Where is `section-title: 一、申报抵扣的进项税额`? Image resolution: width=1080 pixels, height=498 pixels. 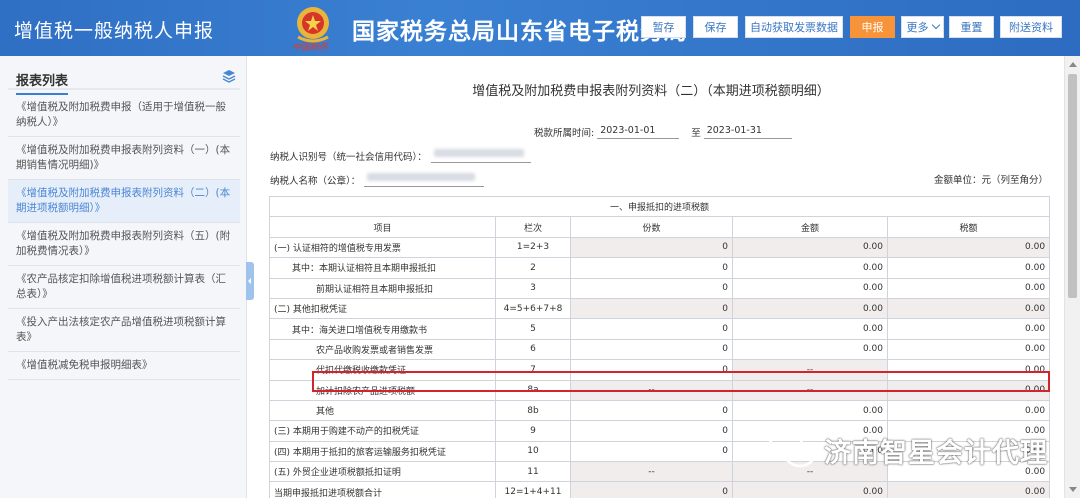 section-title: 一、申报抵扣的进项税额 is located at coordinates (659, 206).